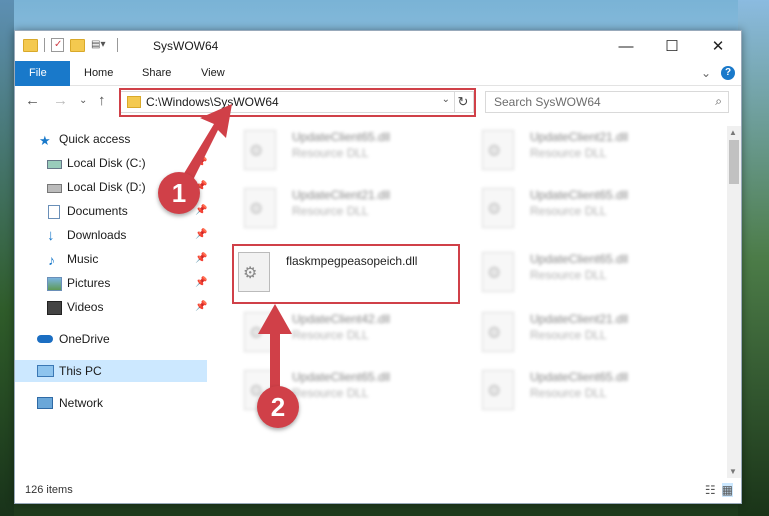 This screenshot has width=769, height=516. I want to click on arrow-2-icon, so click(275, 347).